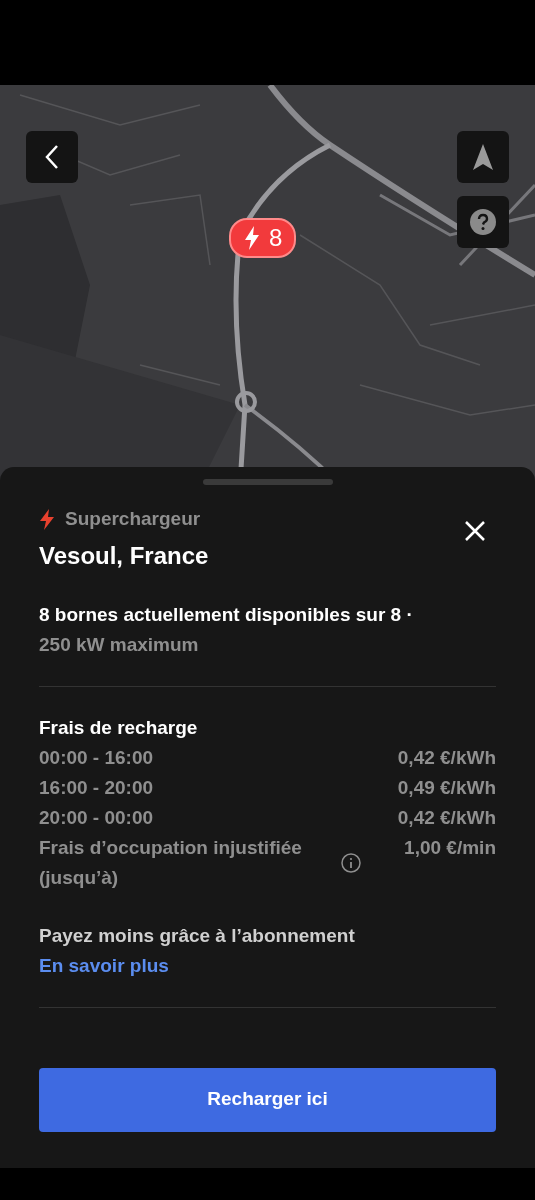 The image size is (535, 1200). I want to click on fee-price: 1,00 €/min, so click(450, 847).